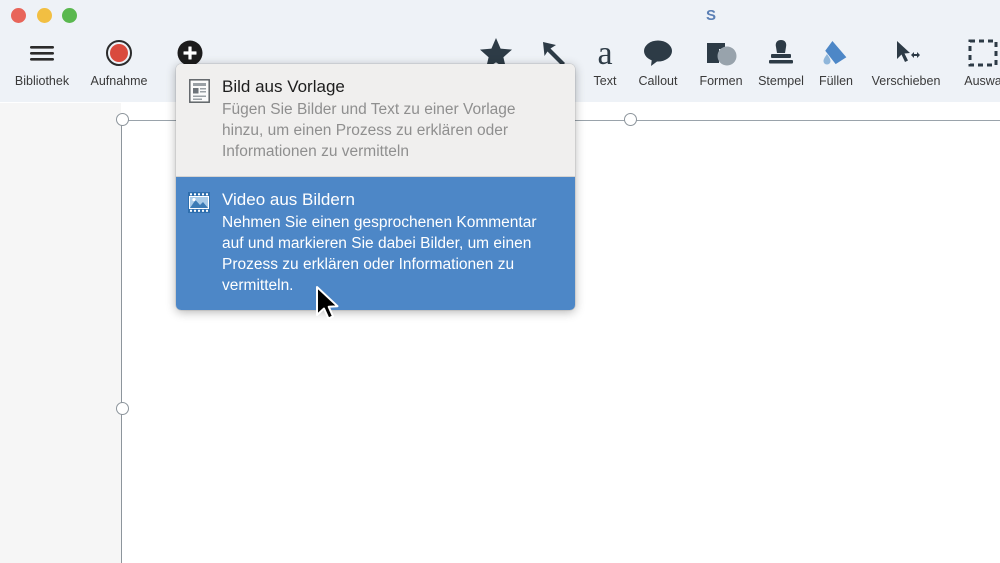  Describe the element at coordinates (199, 91) in the screenshot. I see `template-document-icon` at that location.